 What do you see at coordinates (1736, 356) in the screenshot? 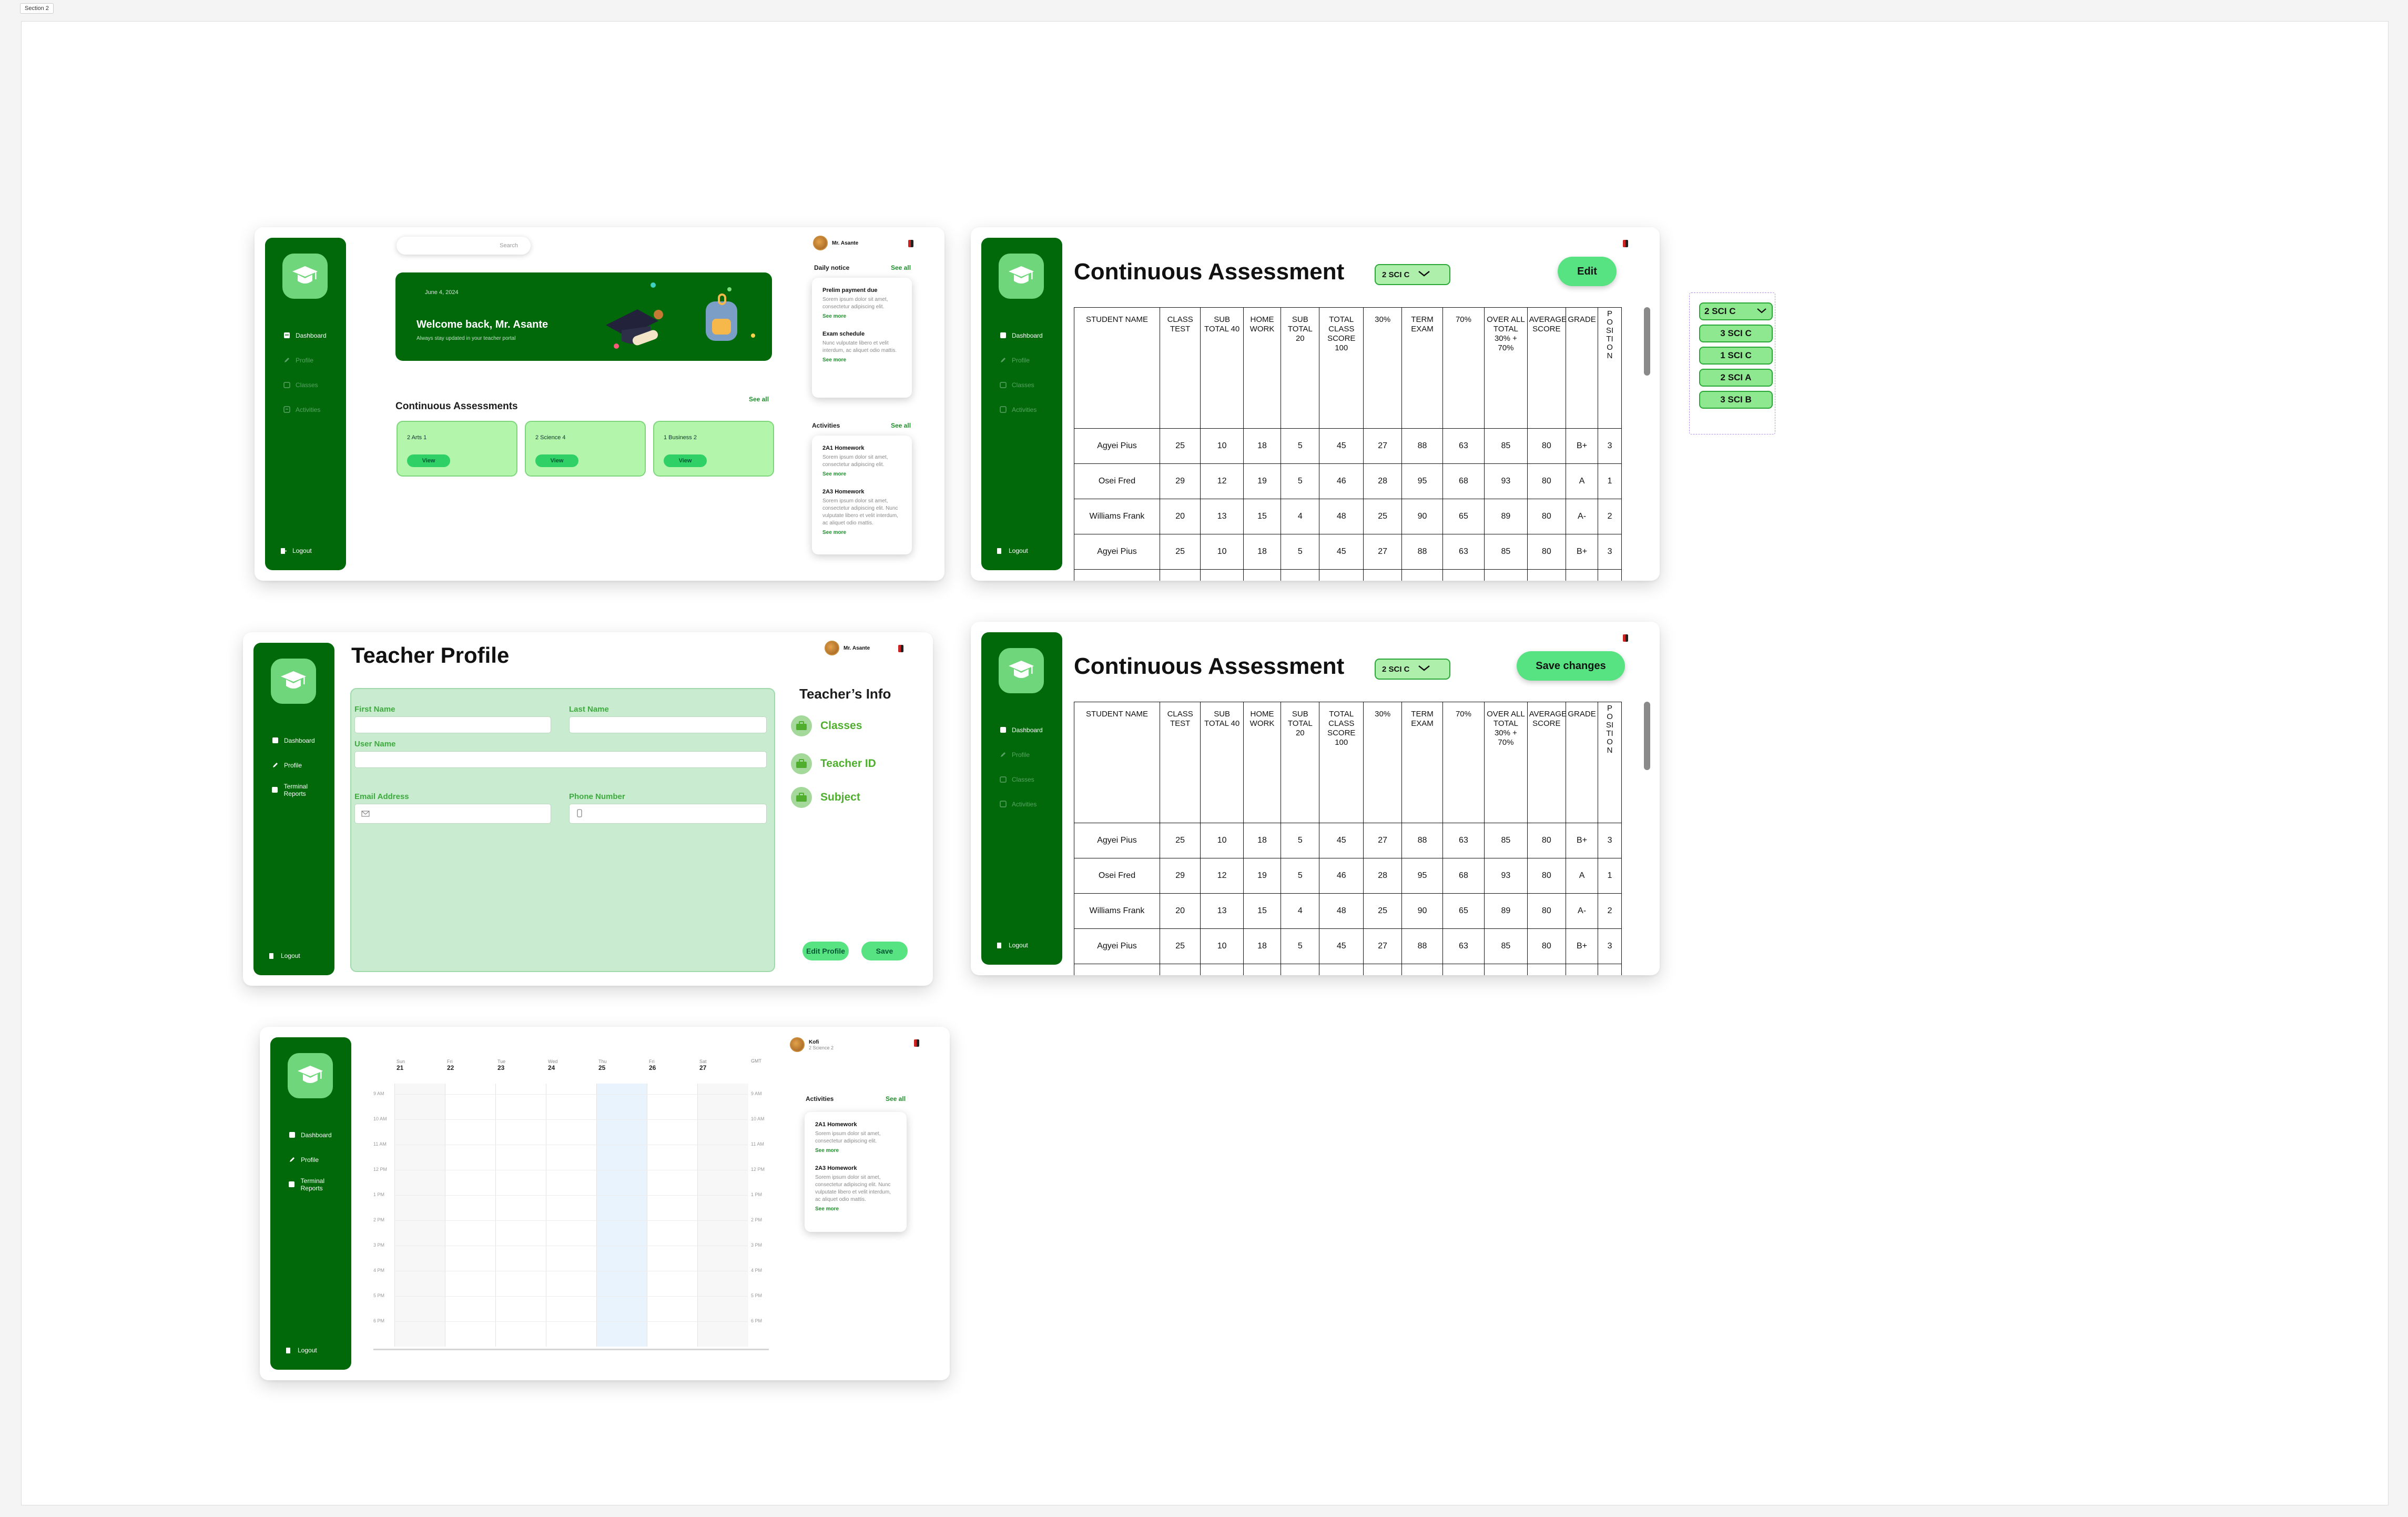
I see `class-option: 1 SCI C` at bounding box center [1736, 356].